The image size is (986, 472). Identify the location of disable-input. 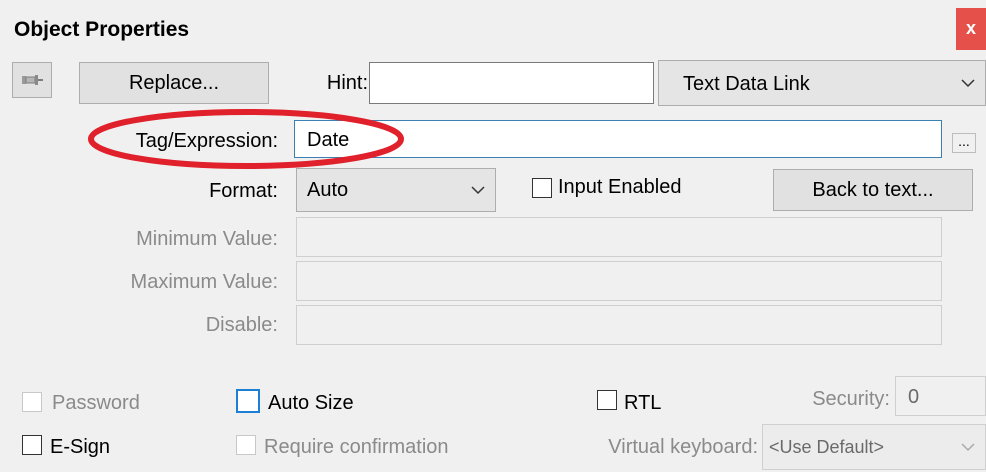
(619, 325).